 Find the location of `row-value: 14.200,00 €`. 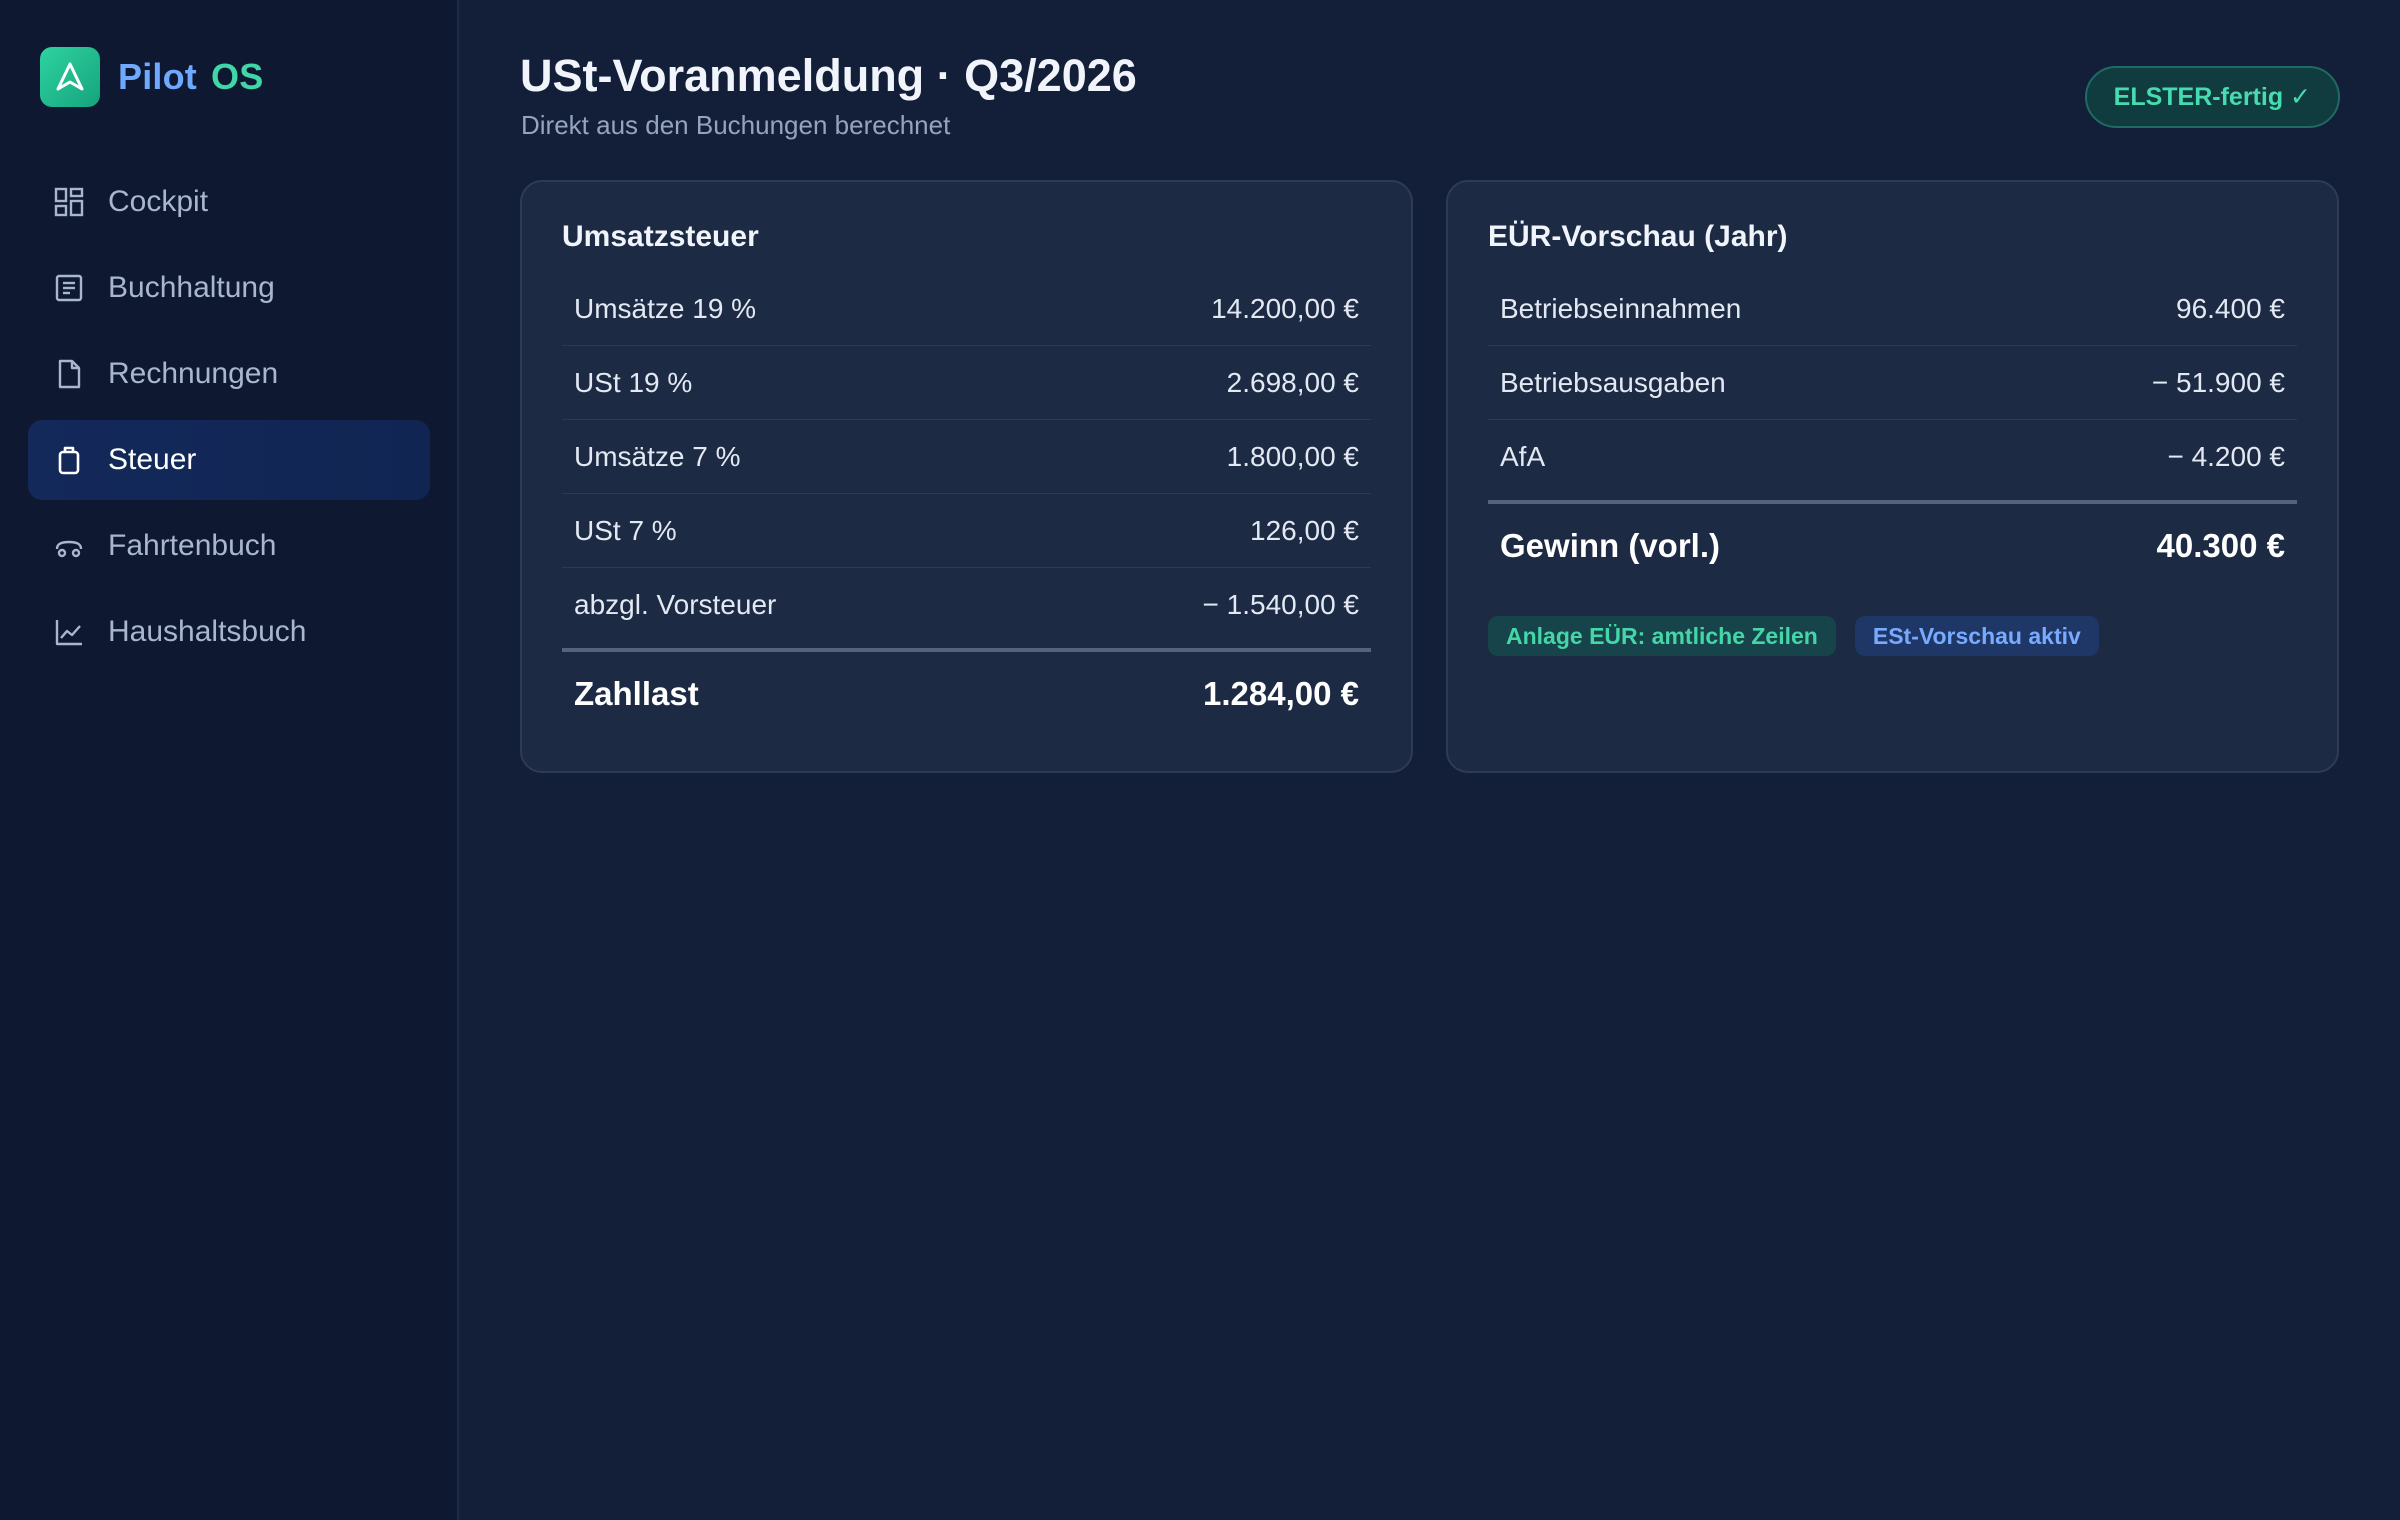

row-value: 14.200,00 € is located at coordinates (1285, 308).